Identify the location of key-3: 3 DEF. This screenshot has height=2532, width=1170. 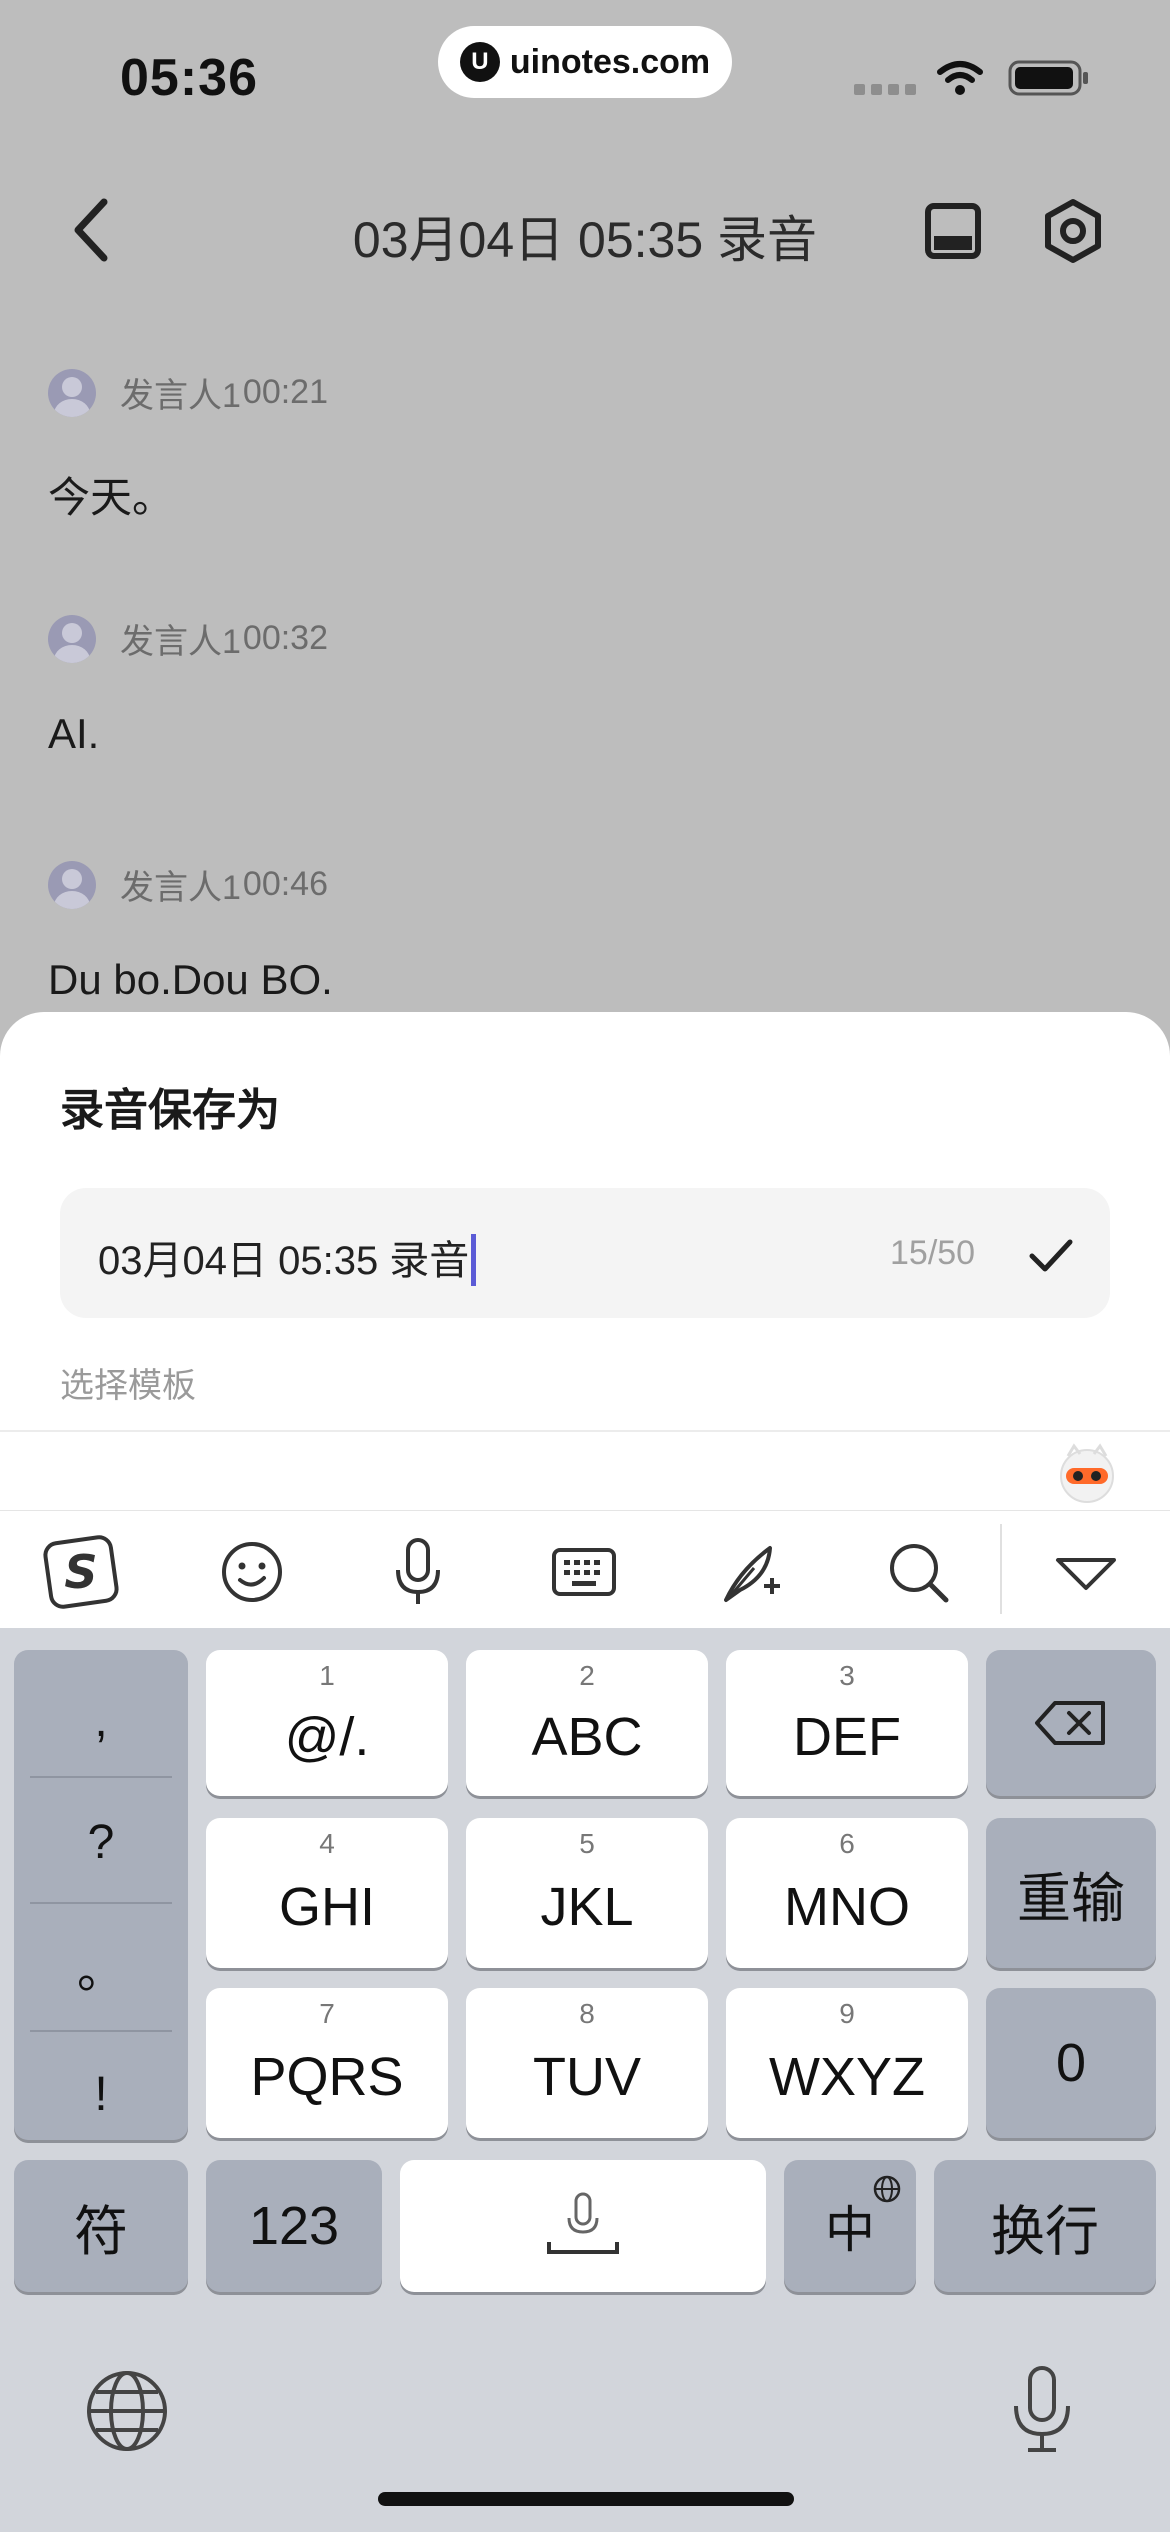
(847, 1723).